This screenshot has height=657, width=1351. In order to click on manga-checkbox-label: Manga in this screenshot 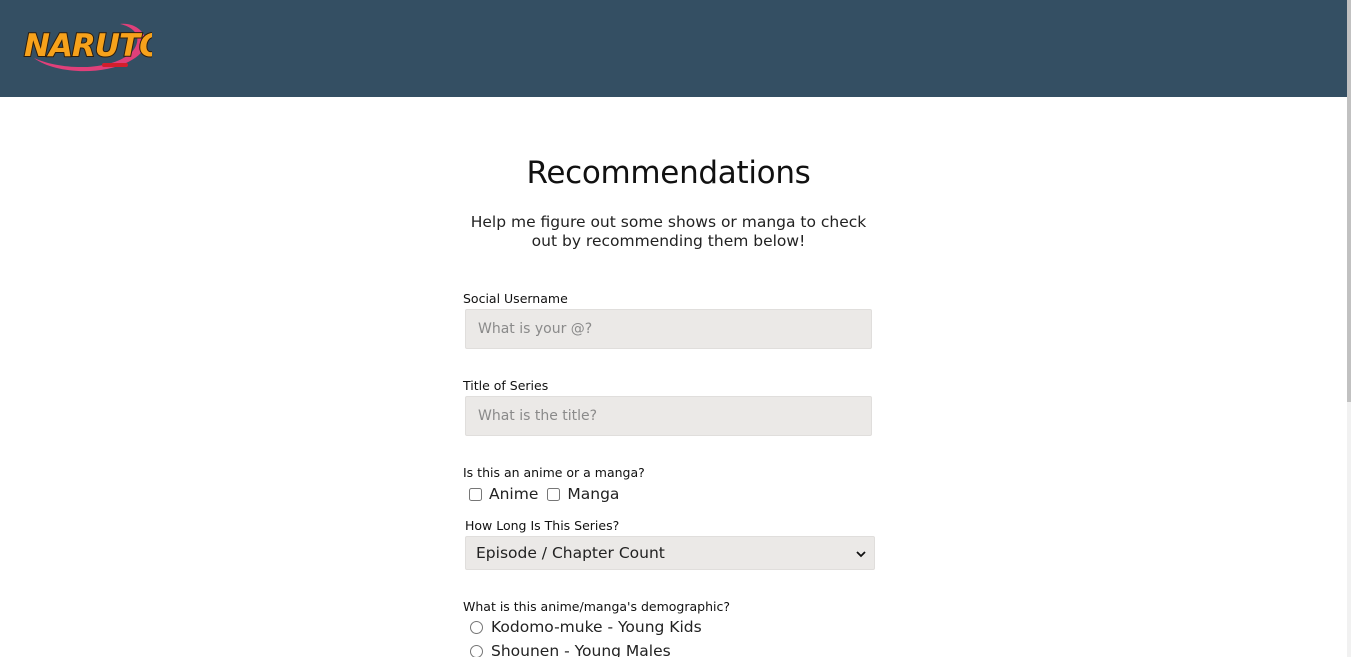, I will do `click(593, 494)`.